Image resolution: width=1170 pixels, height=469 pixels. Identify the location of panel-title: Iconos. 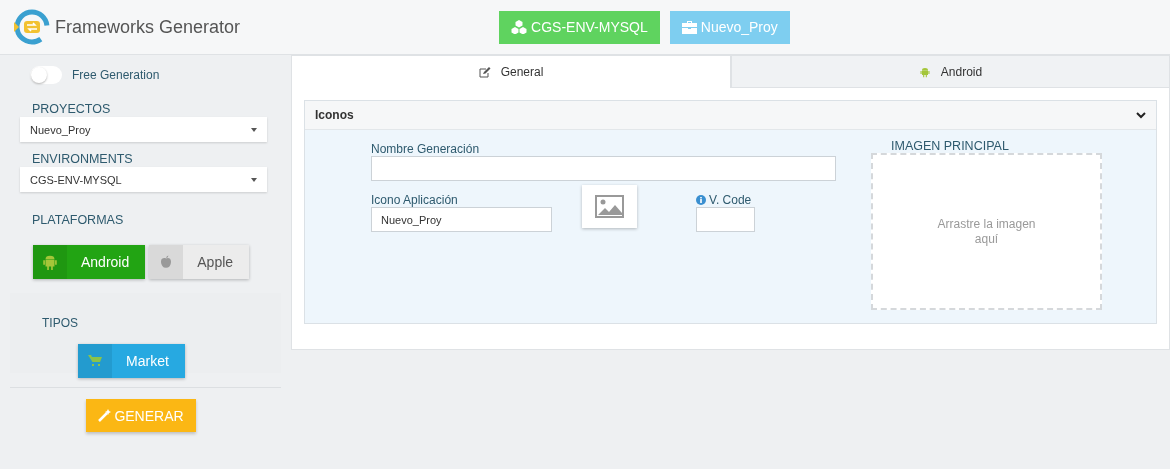
(334, 115).